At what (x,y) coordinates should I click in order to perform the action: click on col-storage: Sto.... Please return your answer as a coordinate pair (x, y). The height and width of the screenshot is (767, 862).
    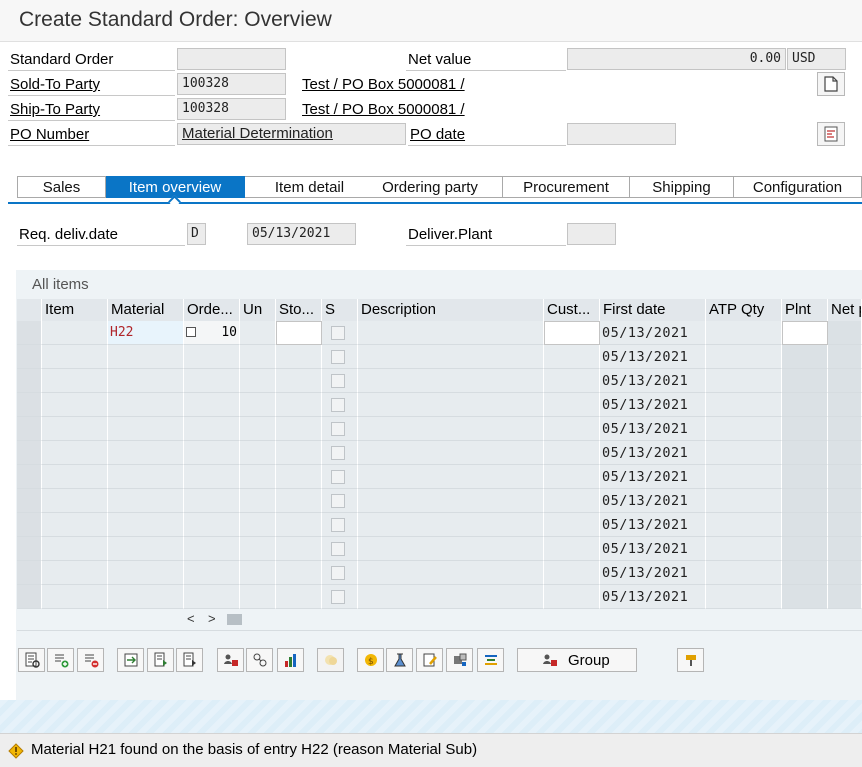
    Looking at the image, I should click on (299, 310).